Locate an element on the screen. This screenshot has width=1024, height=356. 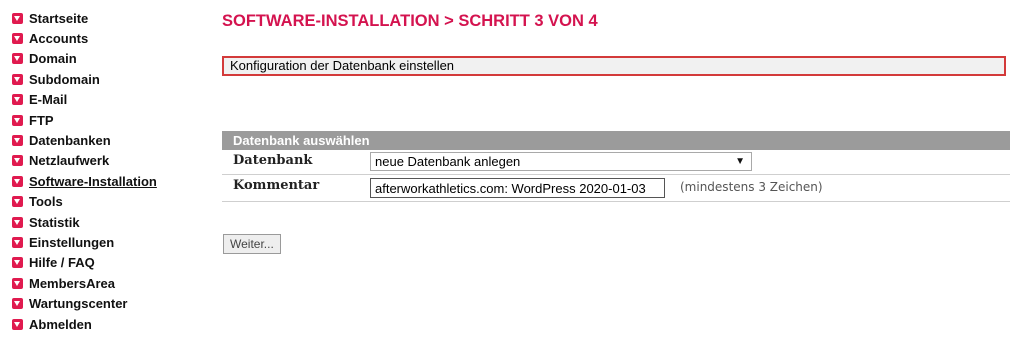
comment-hint: (mindestens 3 Zeichen) is located at coordinates (751, 187).